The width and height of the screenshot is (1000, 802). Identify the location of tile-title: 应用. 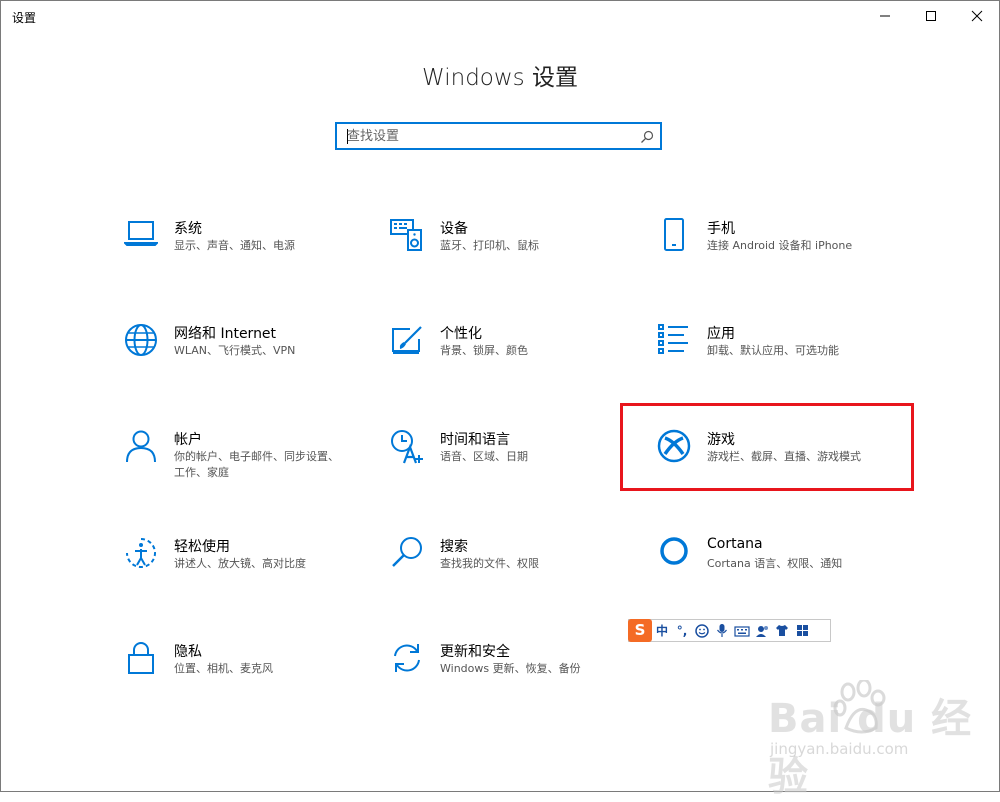
(721, 334).